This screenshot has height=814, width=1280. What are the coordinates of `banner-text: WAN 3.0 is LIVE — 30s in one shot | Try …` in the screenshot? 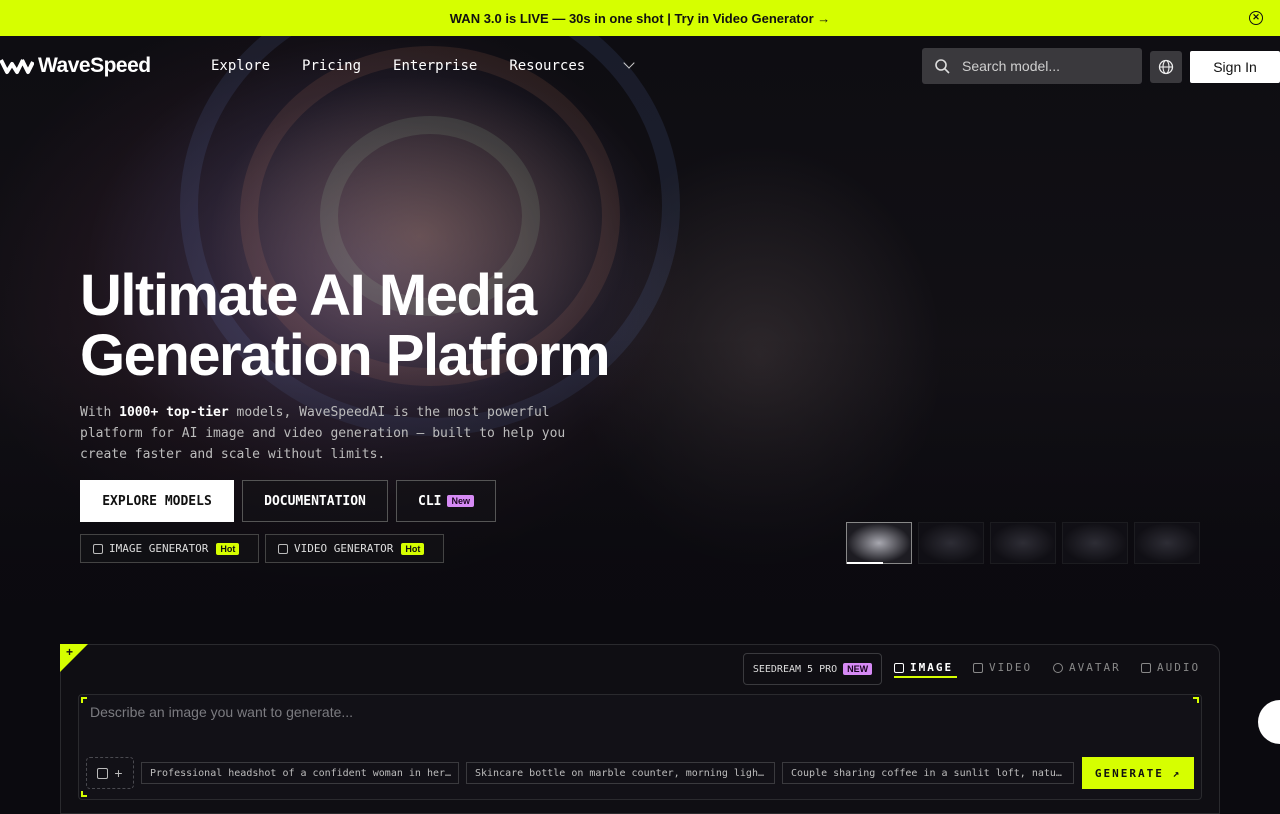 It's located at (640, 18).